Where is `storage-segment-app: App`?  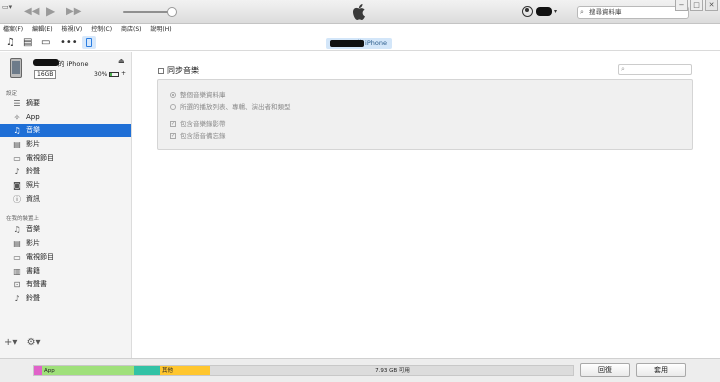 storage-segment-app: App is located at coordinates (88, 370).